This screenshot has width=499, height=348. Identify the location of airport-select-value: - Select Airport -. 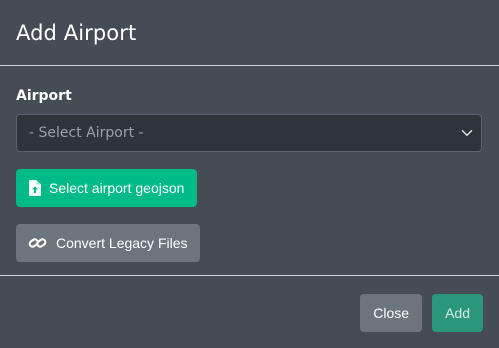
(86, 133).